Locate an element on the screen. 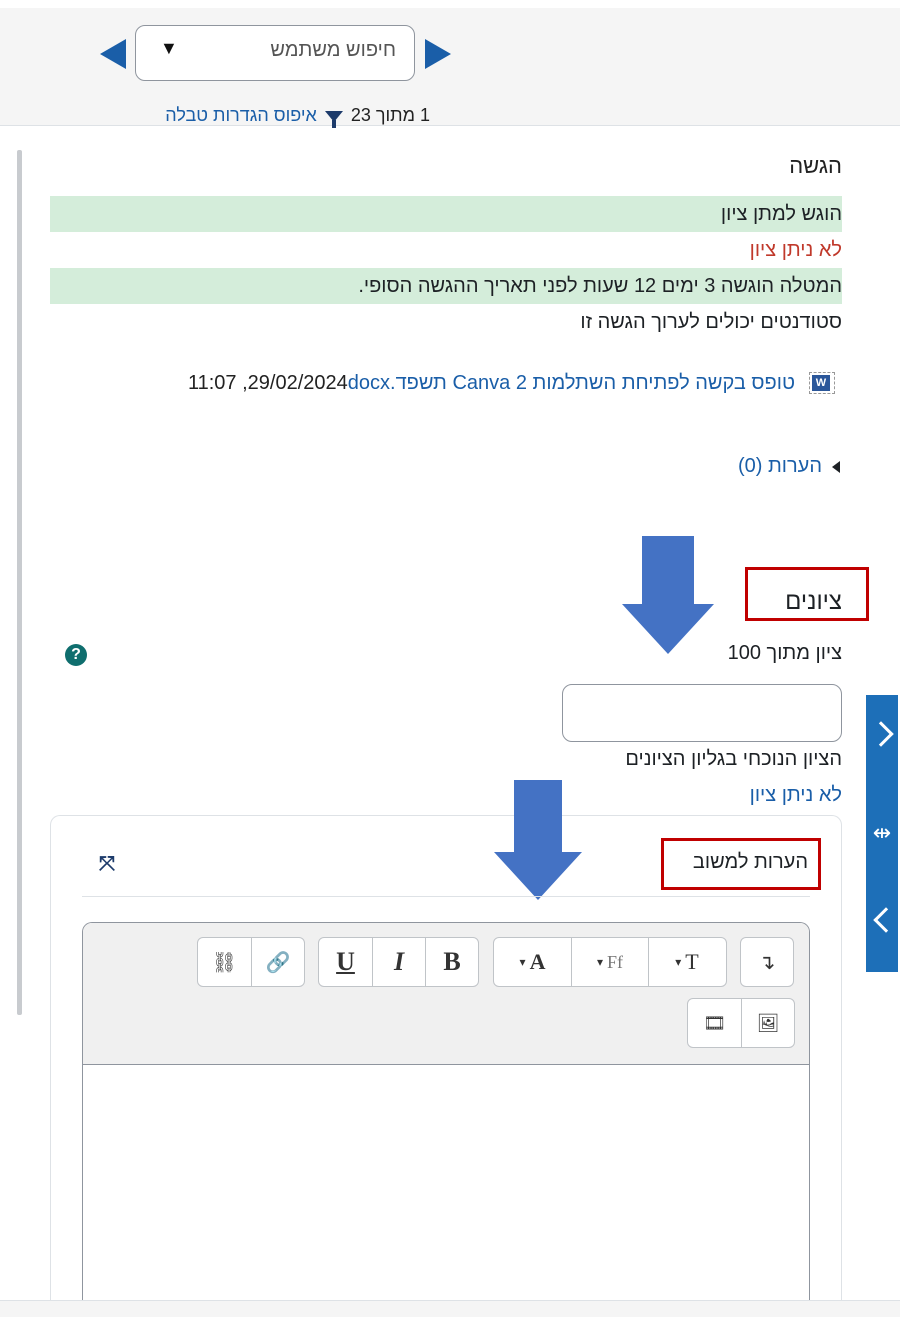 This screenshot has width=900, height=1317. bottom-strip is located at coordinates (450, 1308).